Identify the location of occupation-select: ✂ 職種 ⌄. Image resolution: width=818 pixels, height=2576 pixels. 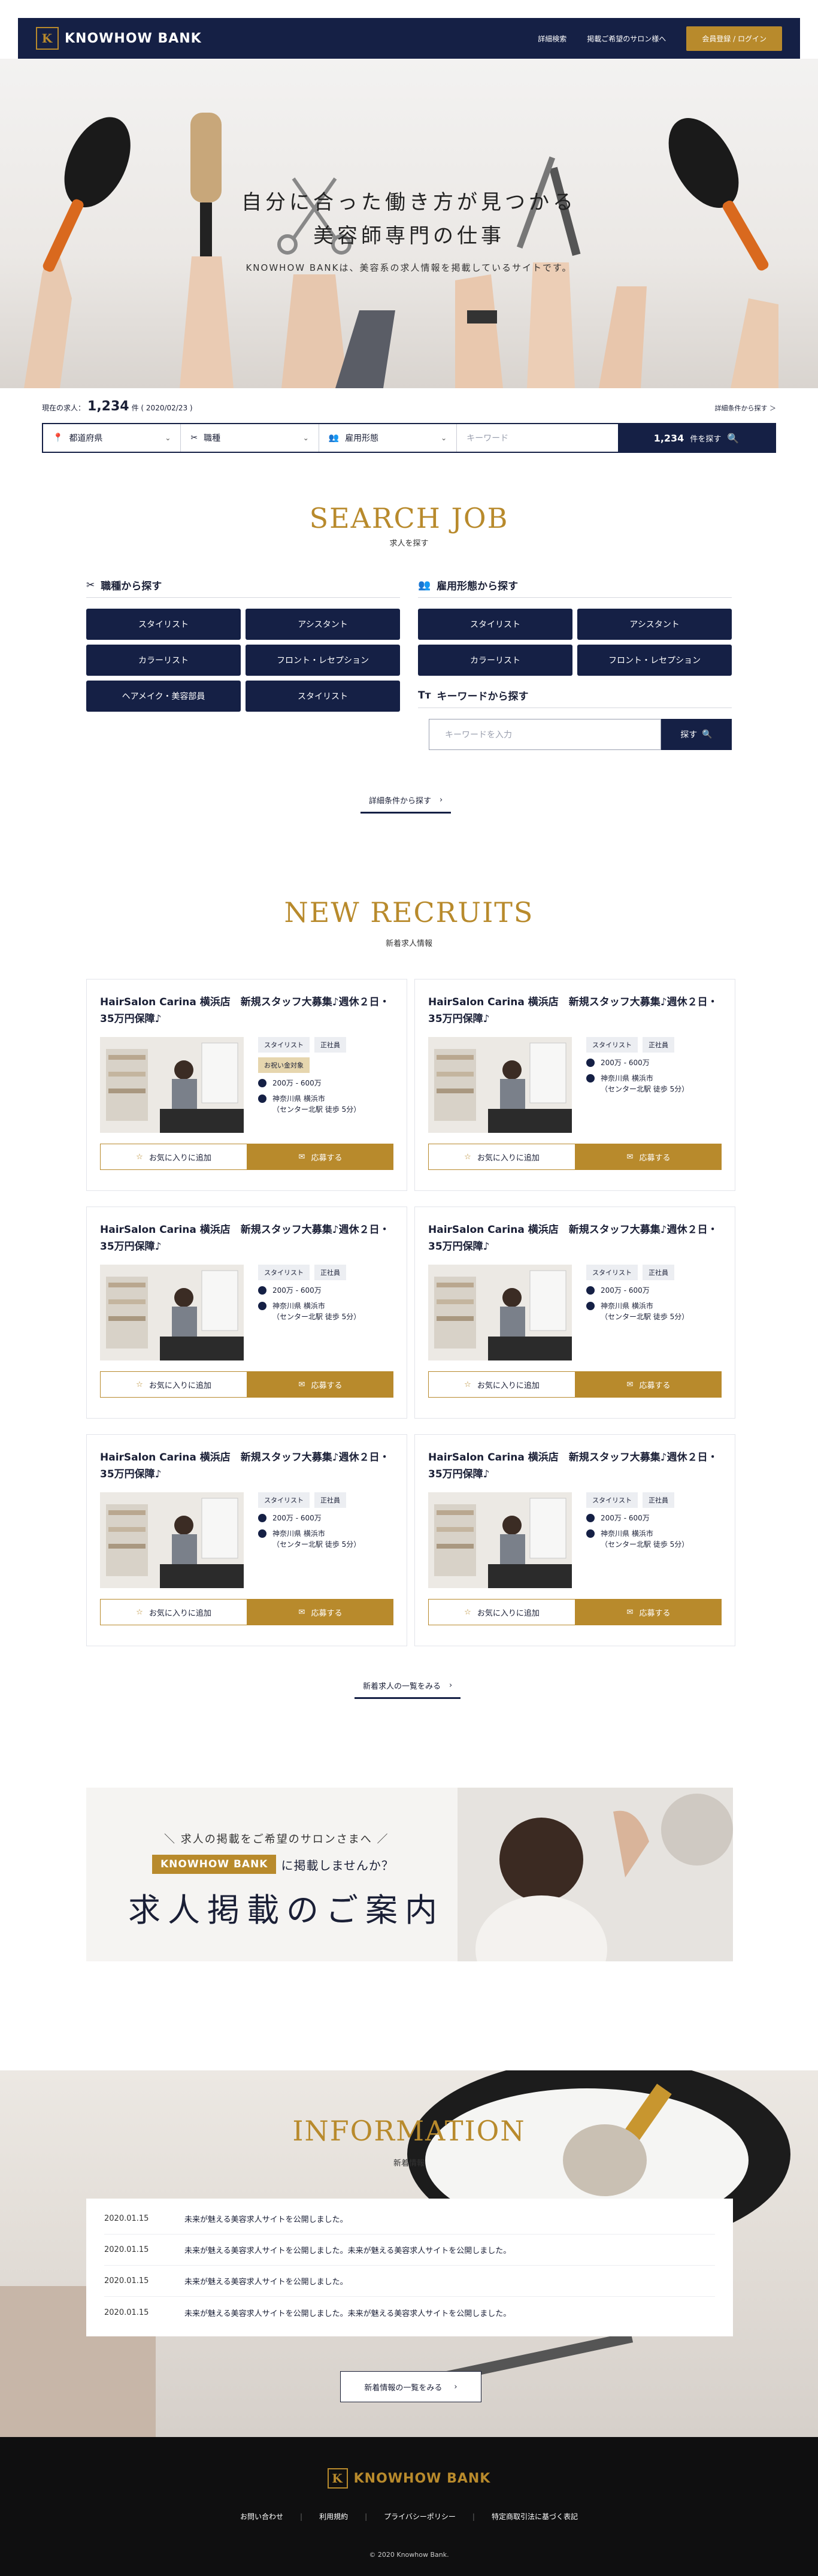
(250, 438).